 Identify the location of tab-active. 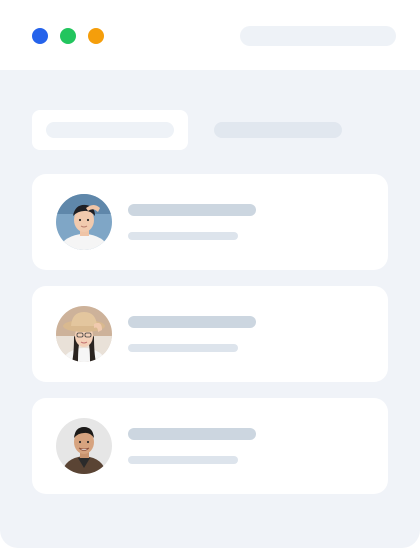
(110, 130).